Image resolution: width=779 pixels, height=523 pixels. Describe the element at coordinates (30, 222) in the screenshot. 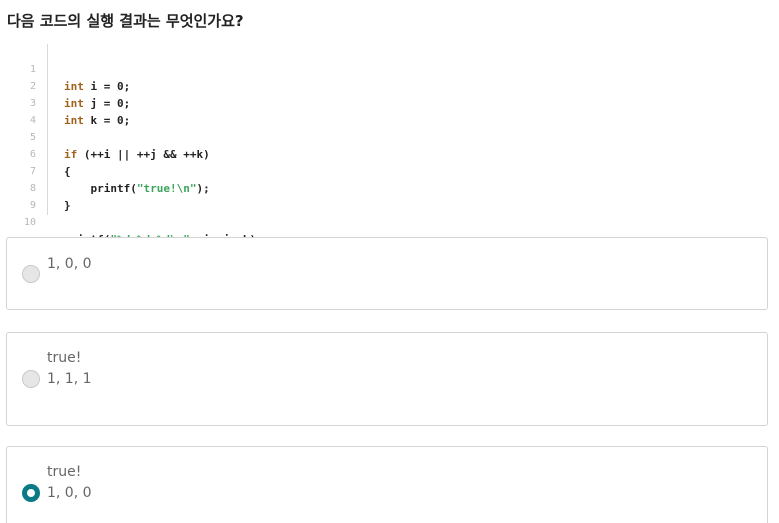

I see `line-number: 10` at that location.